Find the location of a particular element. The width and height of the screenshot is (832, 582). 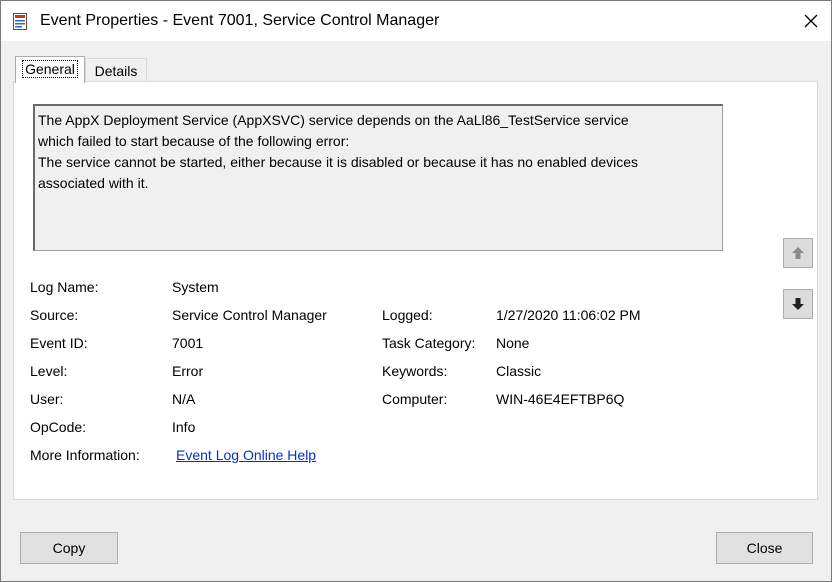

event-id-label: Event ID: is located at coordinates (59, 343).